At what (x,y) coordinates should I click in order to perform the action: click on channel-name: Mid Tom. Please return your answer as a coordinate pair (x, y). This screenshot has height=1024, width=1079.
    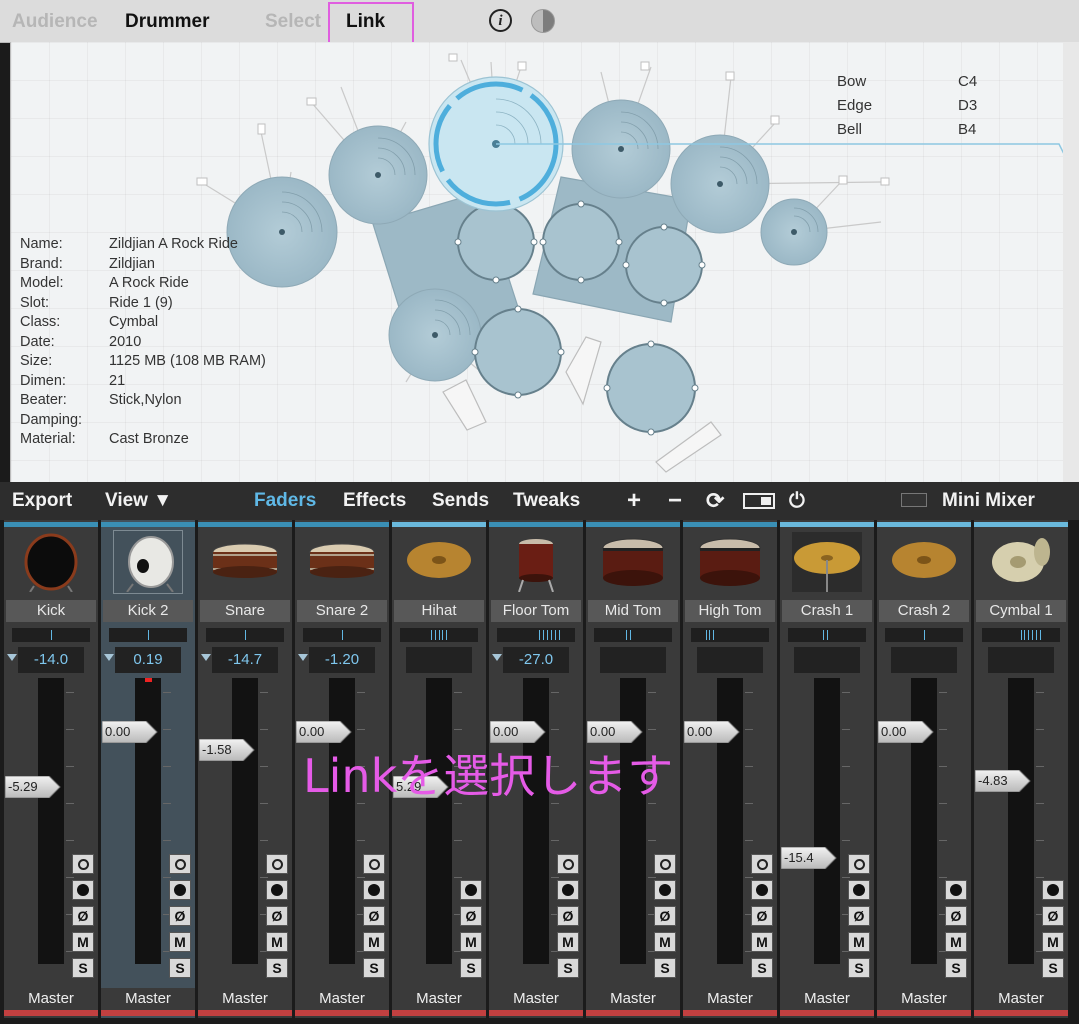
    Looking at the image, I should click on (633, 611).